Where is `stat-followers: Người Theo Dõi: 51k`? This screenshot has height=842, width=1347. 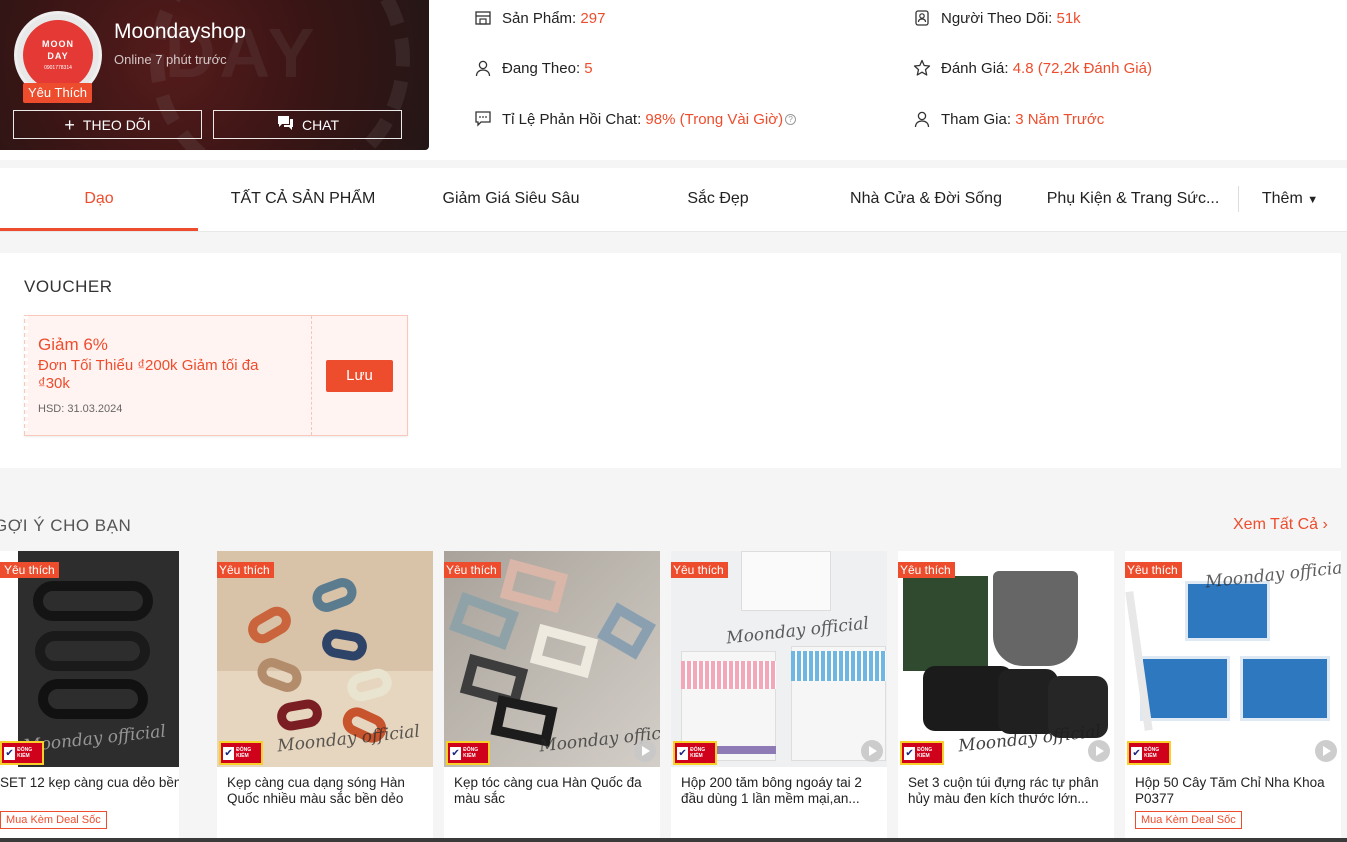
stat-followers: Người Theo Dõi: 51k is located at coordinates (997, 18).